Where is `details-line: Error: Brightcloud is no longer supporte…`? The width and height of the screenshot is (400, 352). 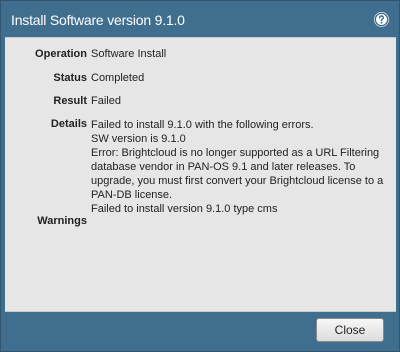
details-line: Error: Brightcloud is no longer supporte… is located at coordinates (235, 153).